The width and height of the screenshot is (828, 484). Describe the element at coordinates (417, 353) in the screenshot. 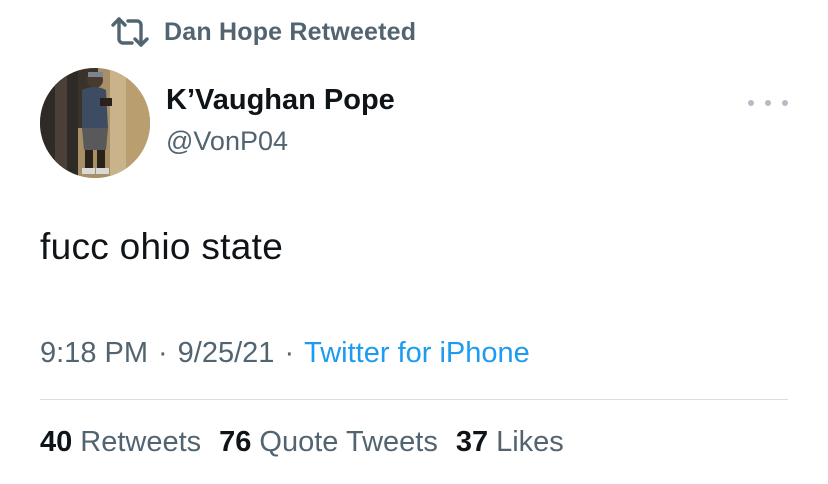

I see `tweet-source-link: Twitter for iPhone` at that location.